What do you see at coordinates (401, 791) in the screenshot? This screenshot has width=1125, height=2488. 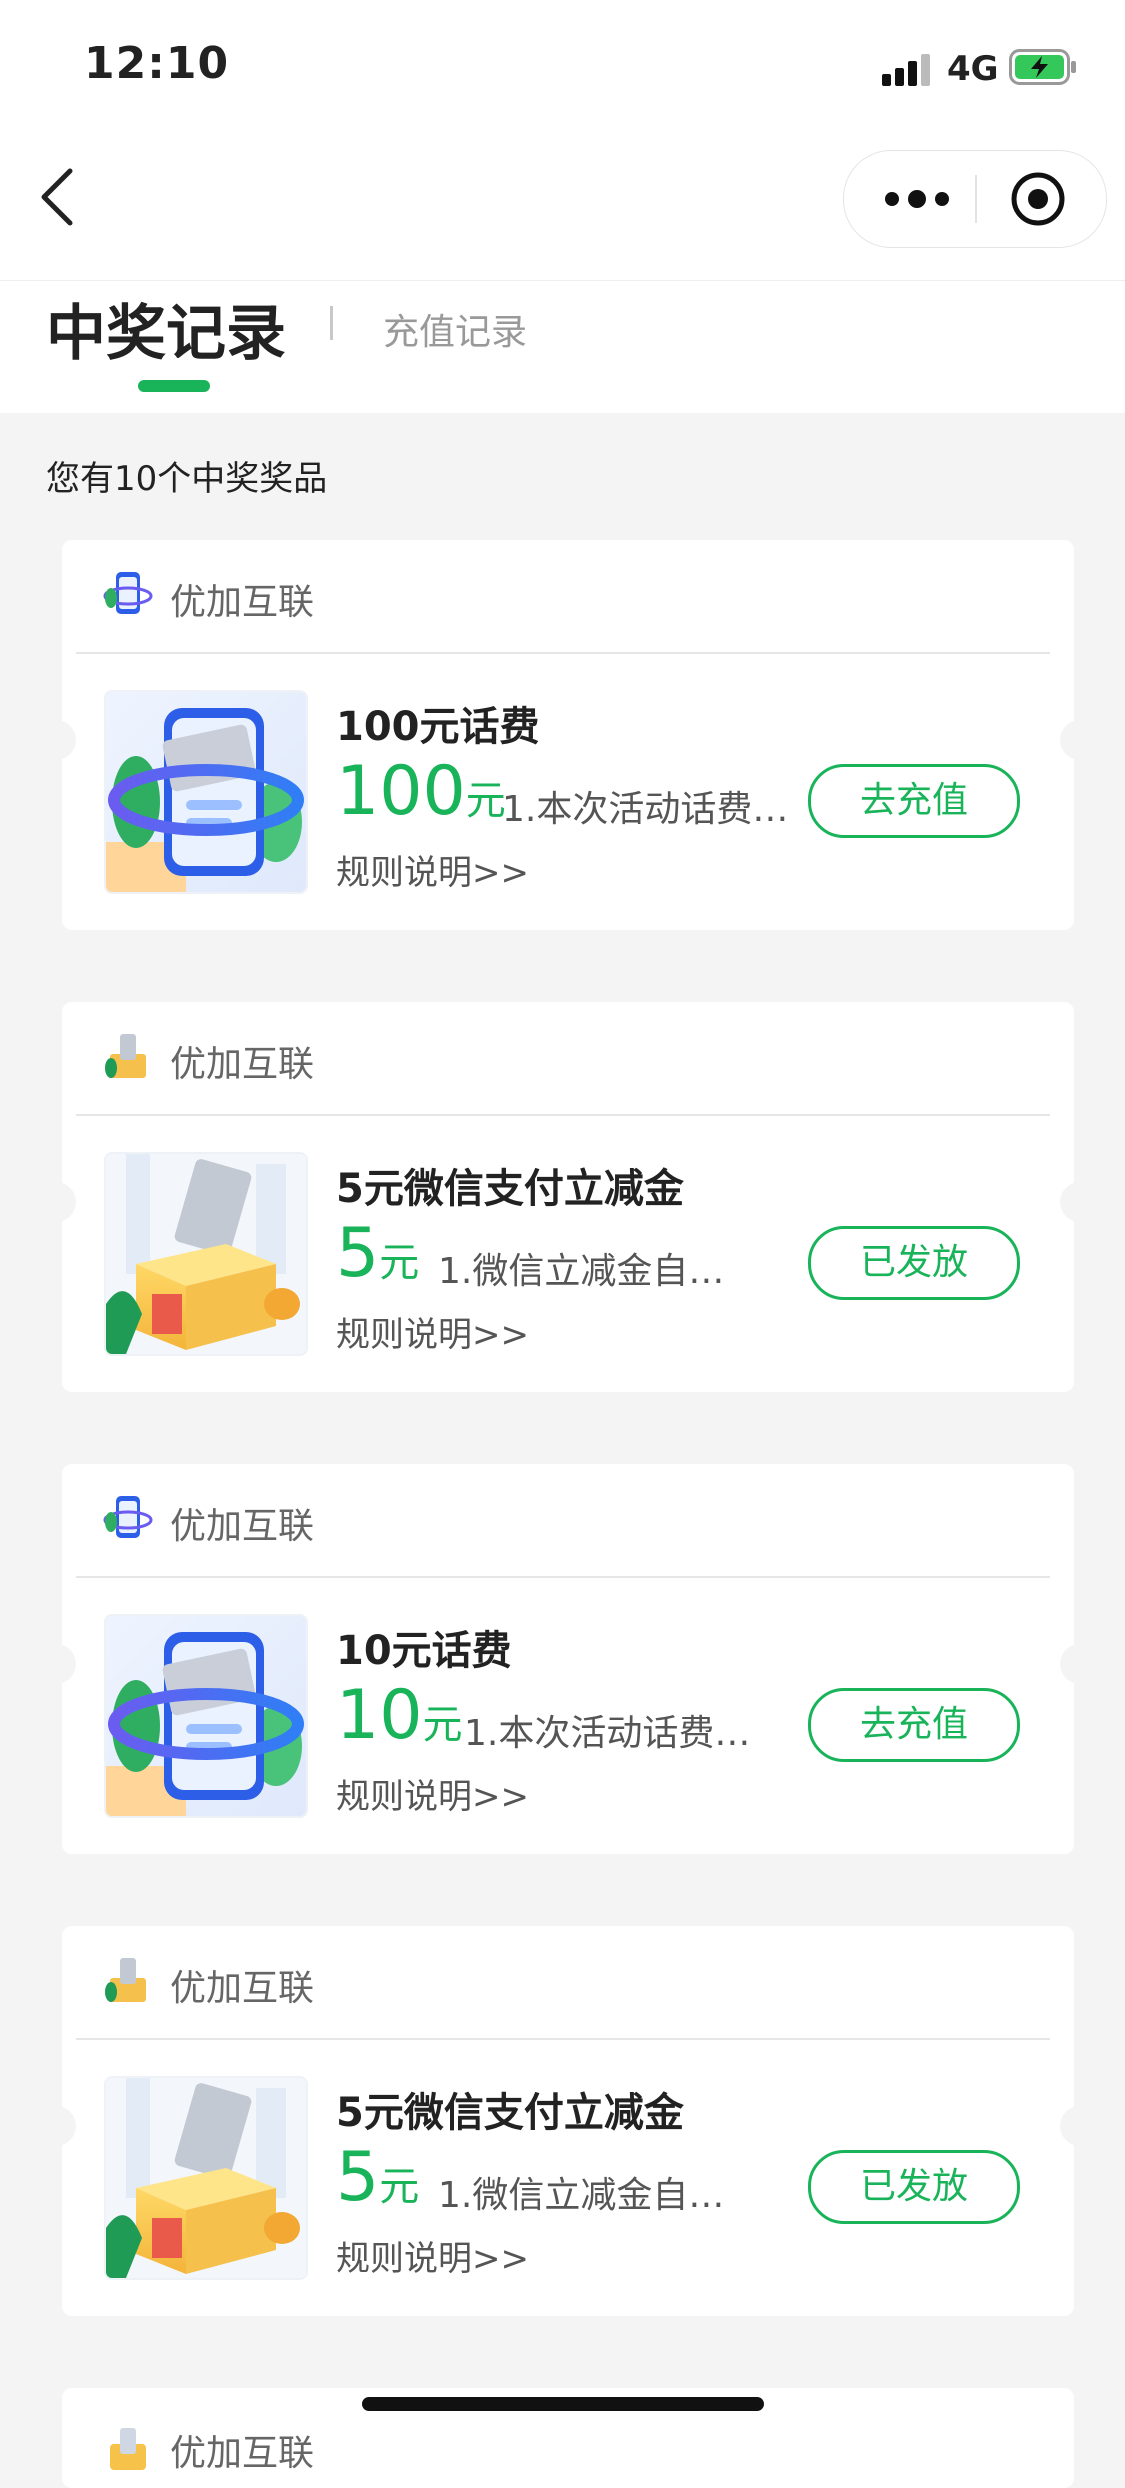 I see `prize-amount-value: 100` at bounding box center [401, 791].